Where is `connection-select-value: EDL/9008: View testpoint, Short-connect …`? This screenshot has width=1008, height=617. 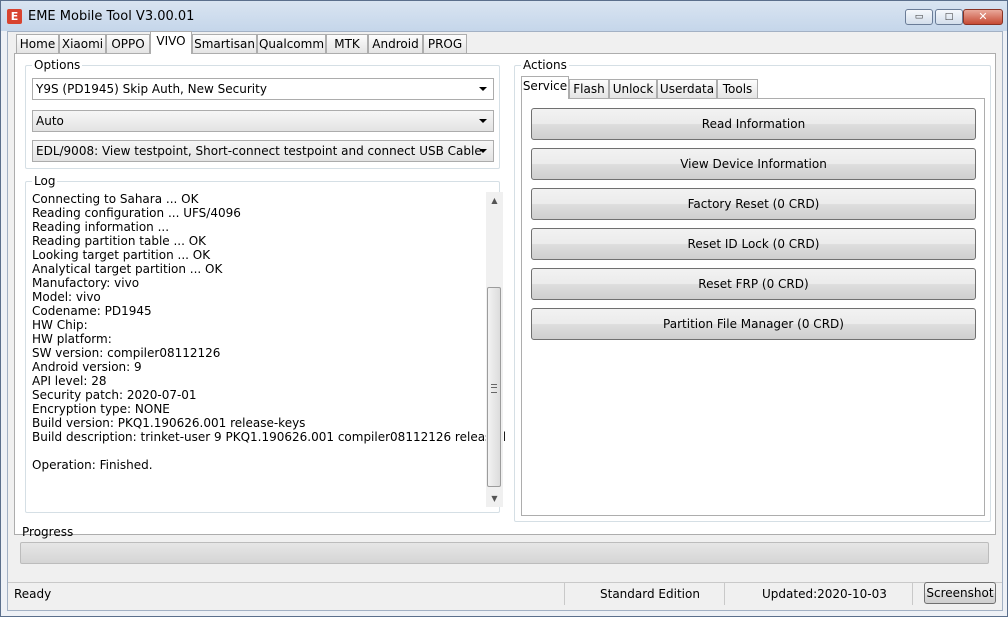 connection-select-value: EDL/9008: View testpoint, Short-connect … is located at coordinates (259, 151).